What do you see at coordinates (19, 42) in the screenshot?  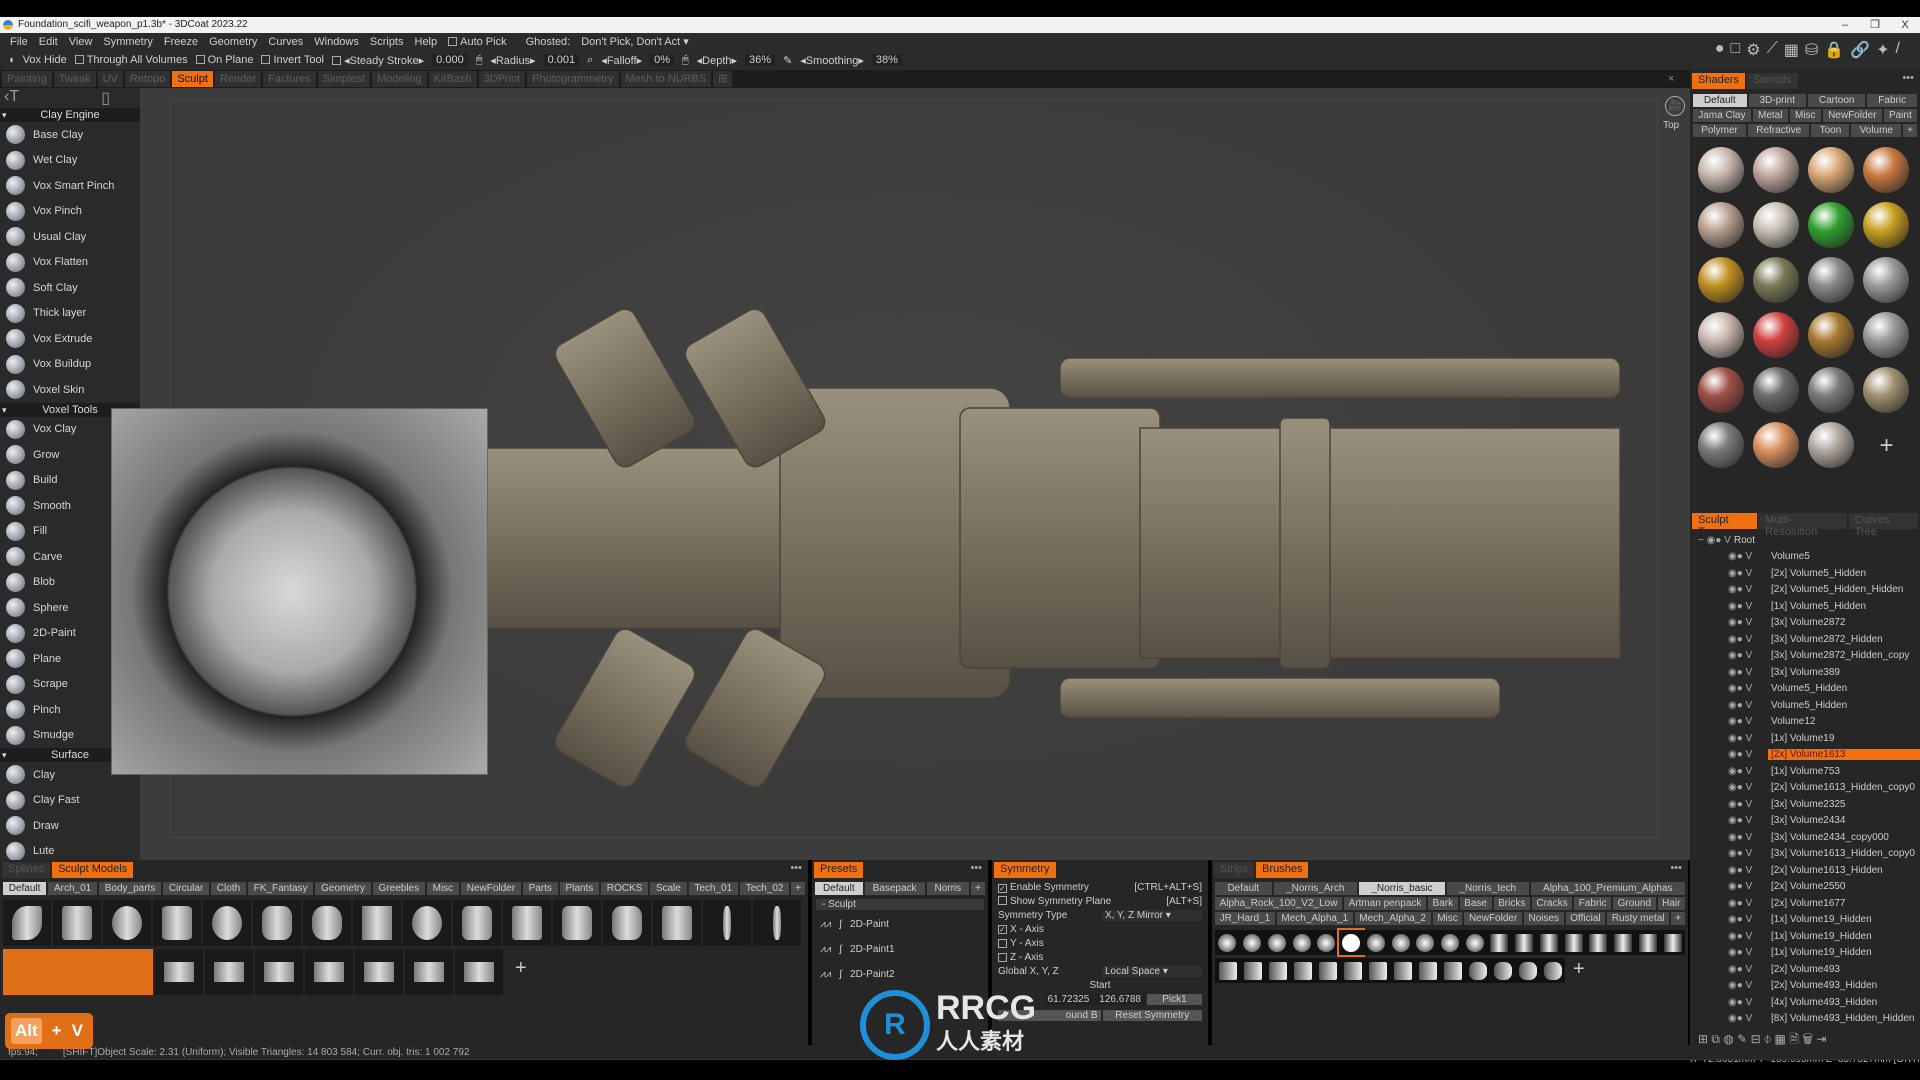 I see `menu-file: File` at bounding box center [19, 42].